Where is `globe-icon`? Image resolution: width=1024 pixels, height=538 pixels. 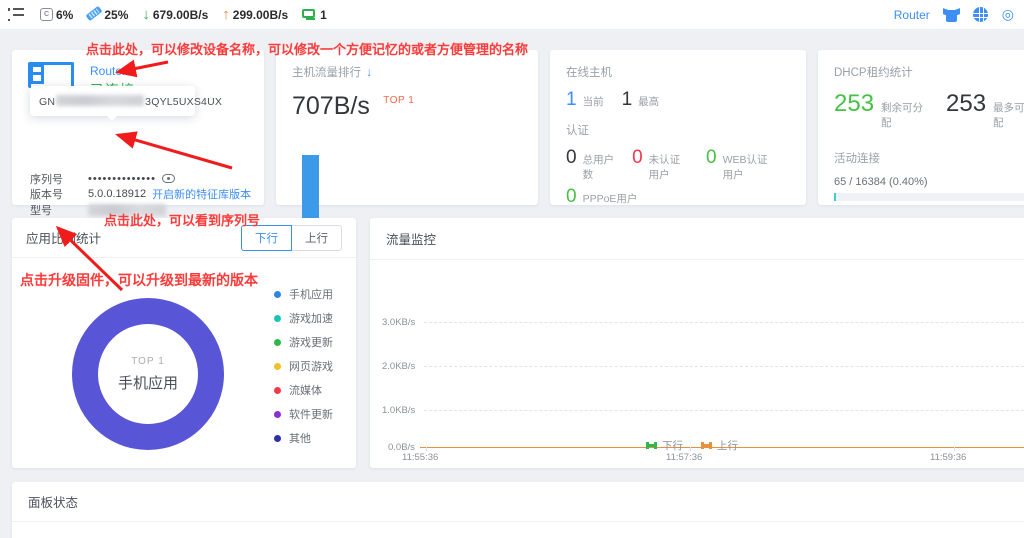 globe-icon is located at coordinates (980, 14).